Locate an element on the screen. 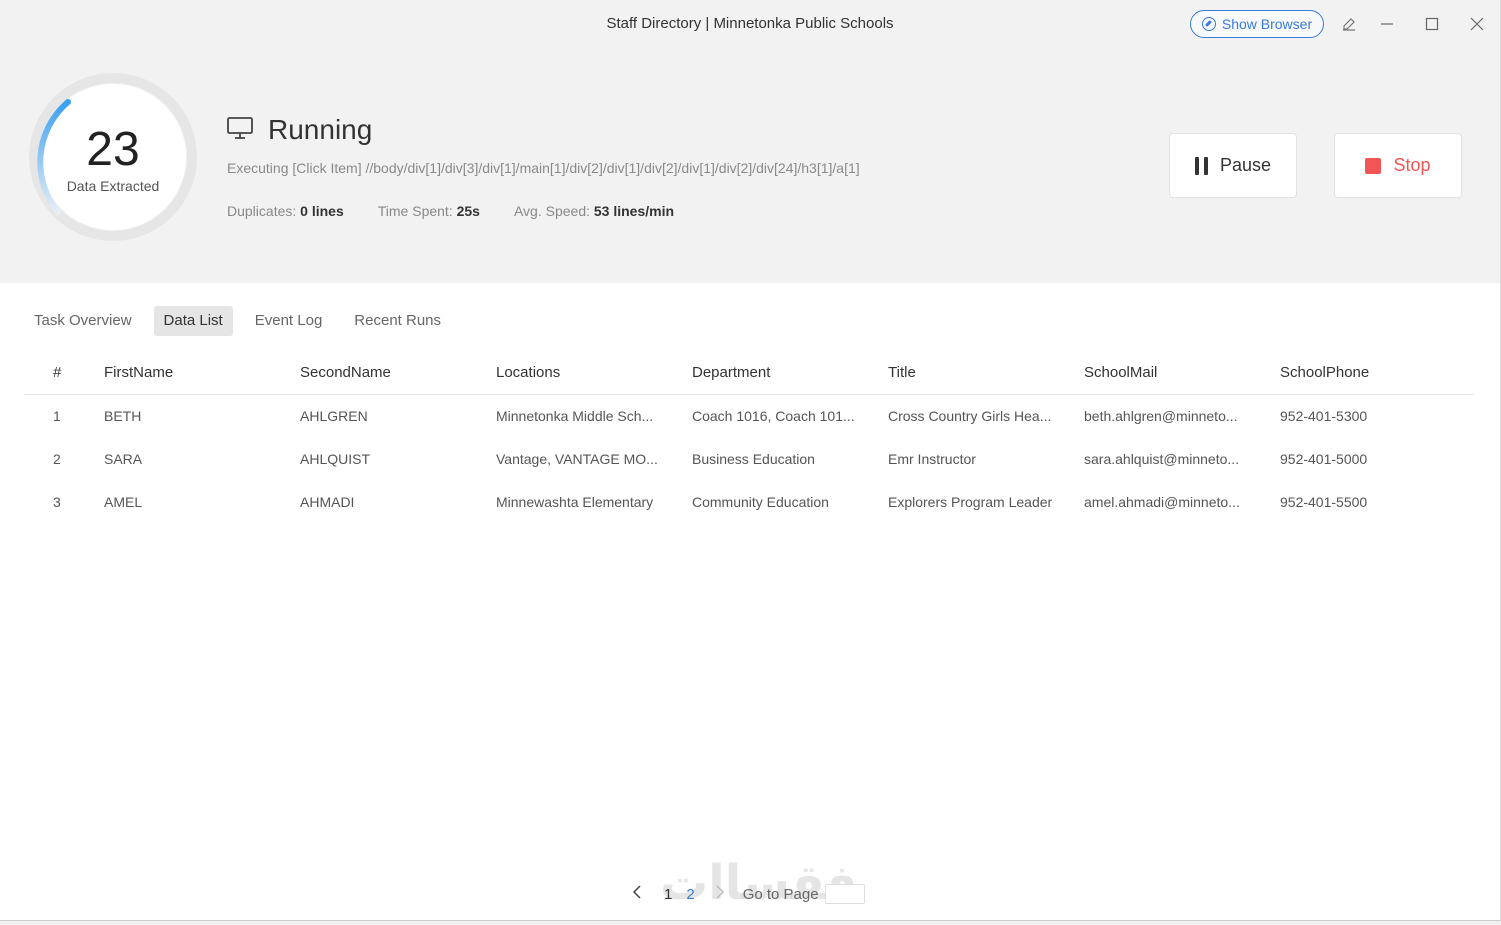 This screenshot has height=925, width=1501. pagination: 1 2 Go to Page is located at coordinates (746, 894).